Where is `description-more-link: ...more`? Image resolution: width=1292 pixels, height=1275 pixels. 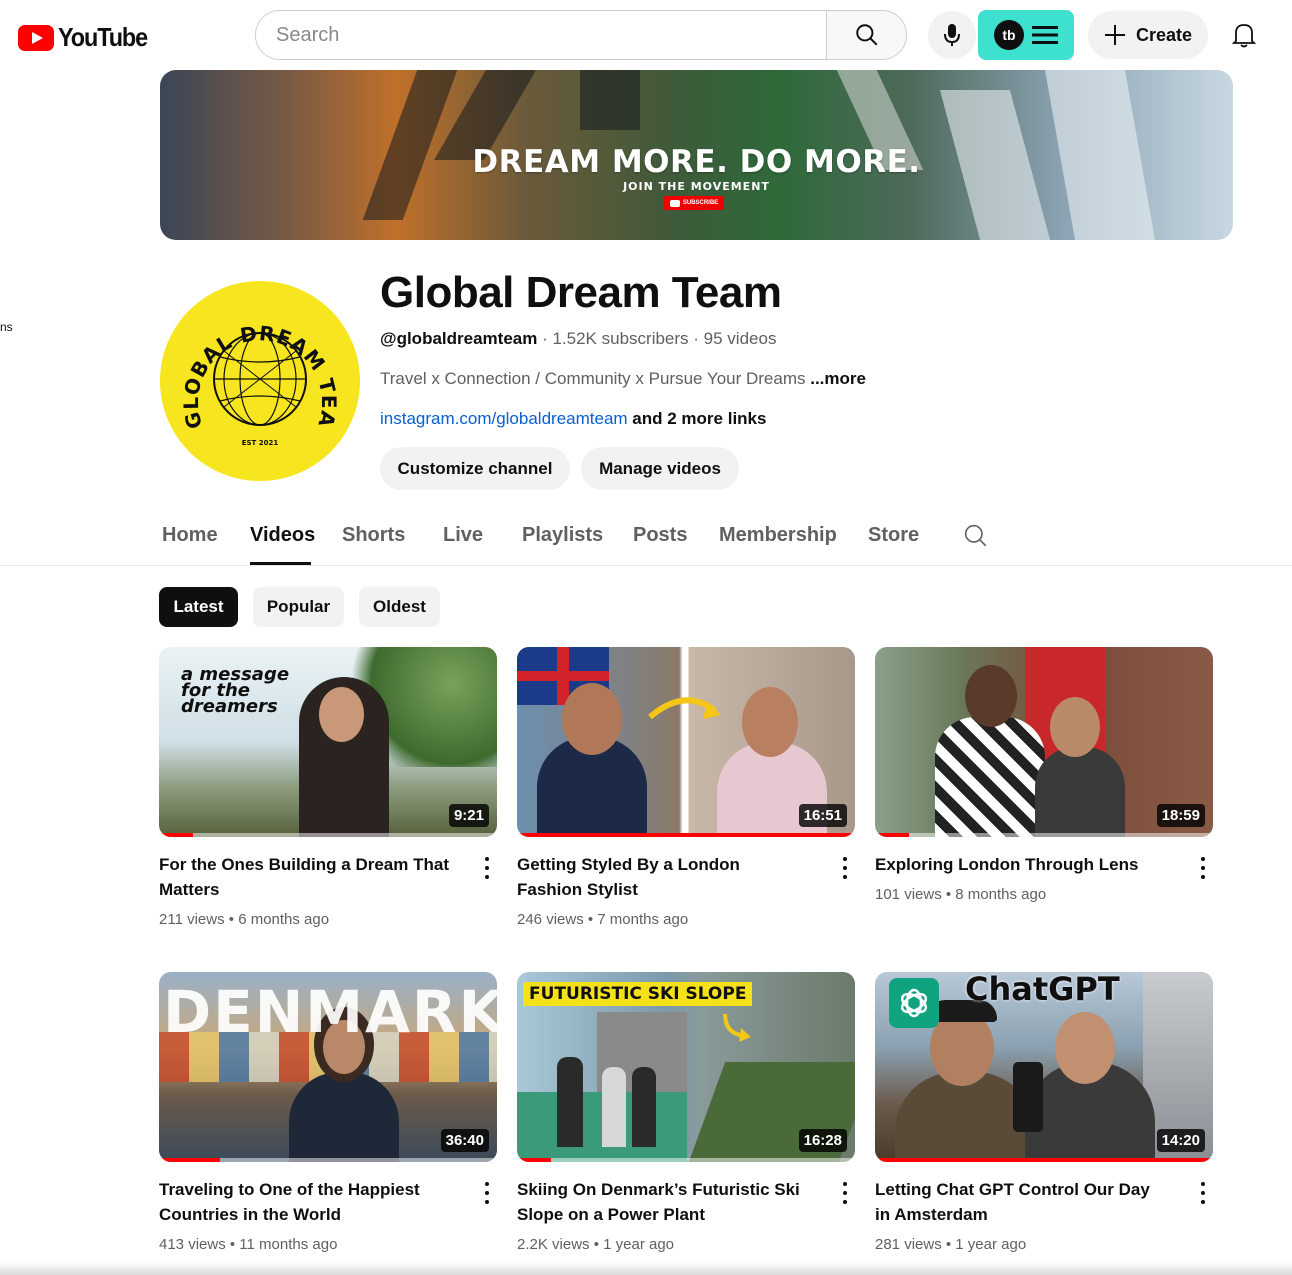
description-more-link: ...more is located at coordinates (838, 378).